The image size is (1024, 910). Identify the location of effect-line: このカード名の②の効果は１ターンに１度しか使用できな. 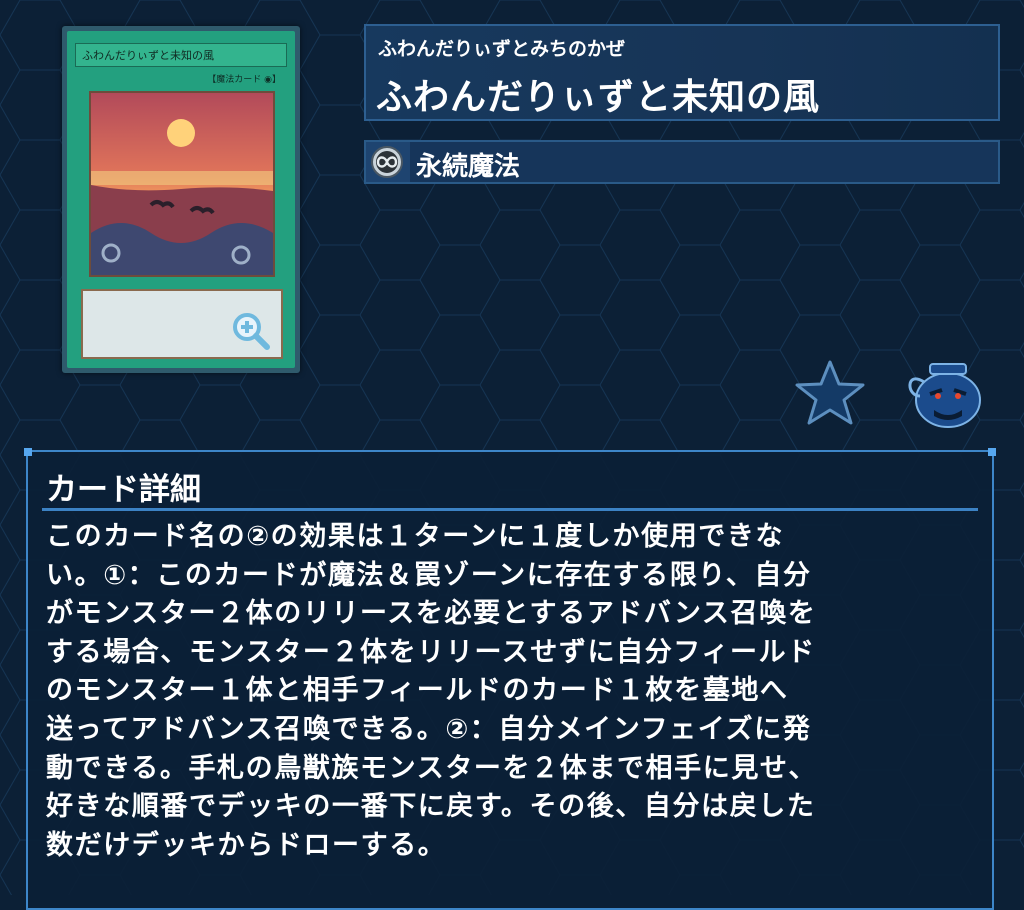
(415, 536).